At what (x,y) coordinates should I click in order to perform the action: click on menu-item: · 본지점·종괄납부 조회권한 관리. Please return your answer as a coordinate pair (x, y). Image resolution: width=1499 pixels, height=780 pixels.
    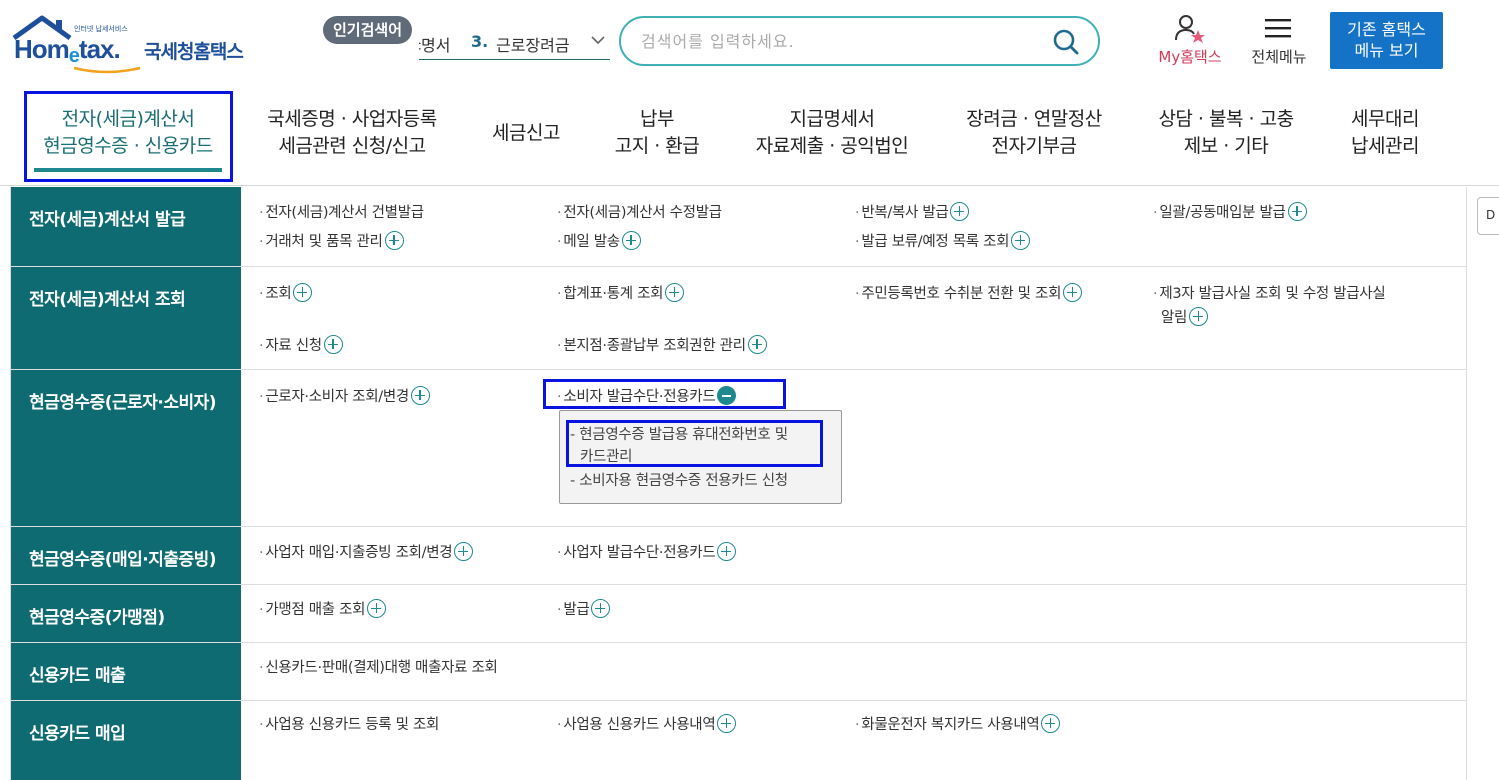
    Looking at the image, I should click on (662, 346).